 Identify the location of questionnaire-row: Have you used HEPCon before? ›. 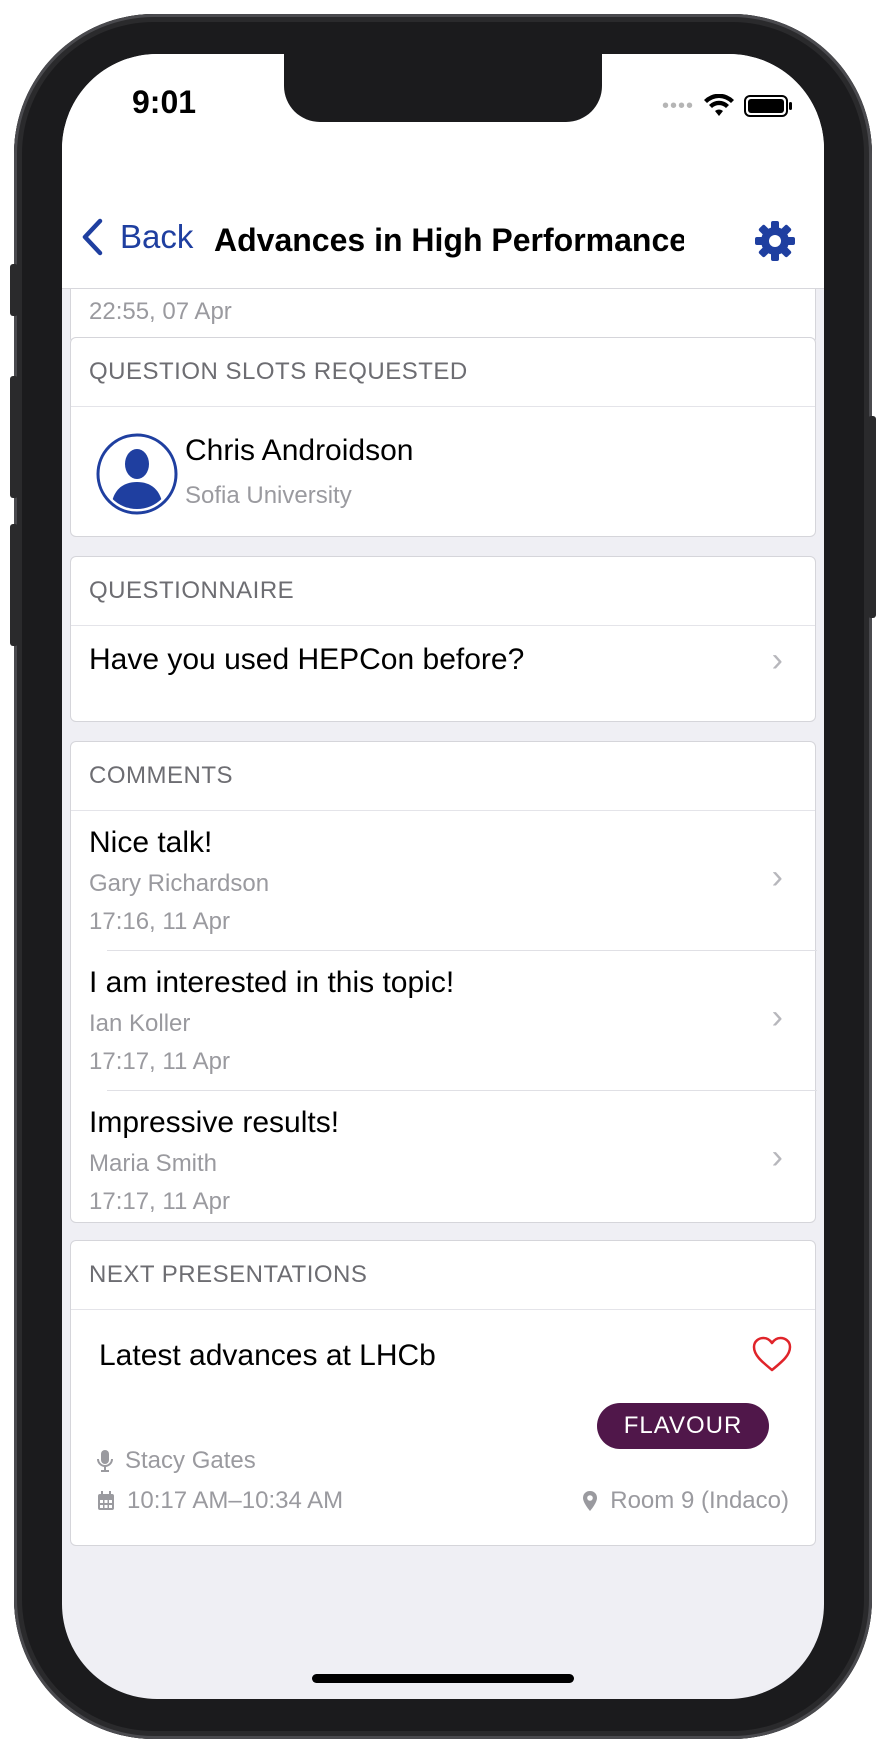
(444, 673).